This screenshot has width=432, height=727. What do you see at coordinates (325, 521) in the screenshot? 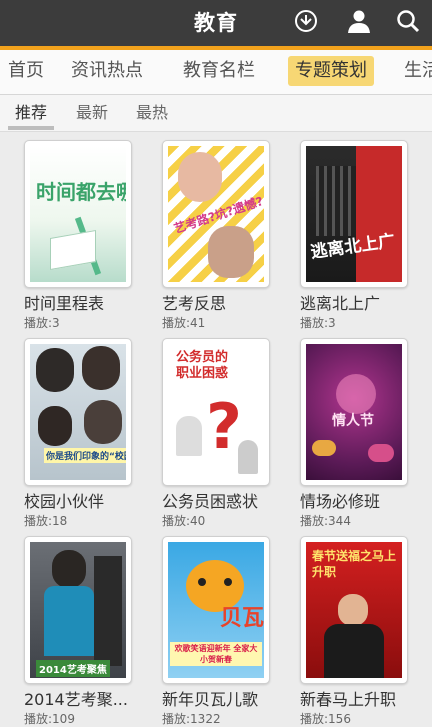
I see `play-count: 播放:344` at bounding box center [325, 521].